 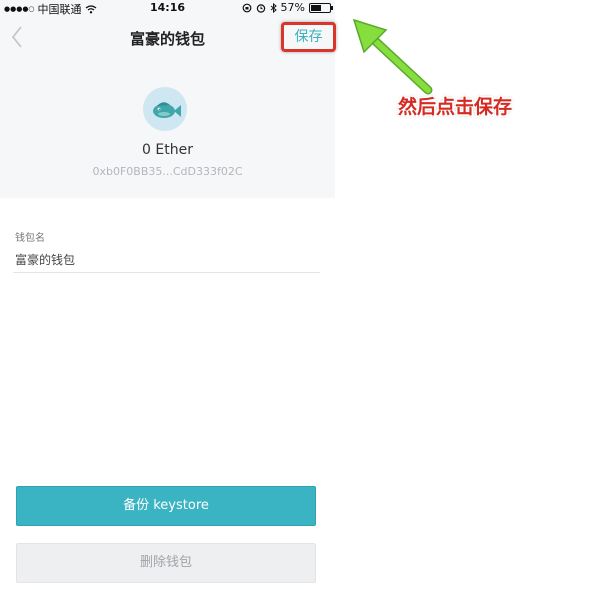 What do you see at coordinates (292, 7) in the screenshot?
I see `battery-percent: 57%` at bounding box center [292, 7].